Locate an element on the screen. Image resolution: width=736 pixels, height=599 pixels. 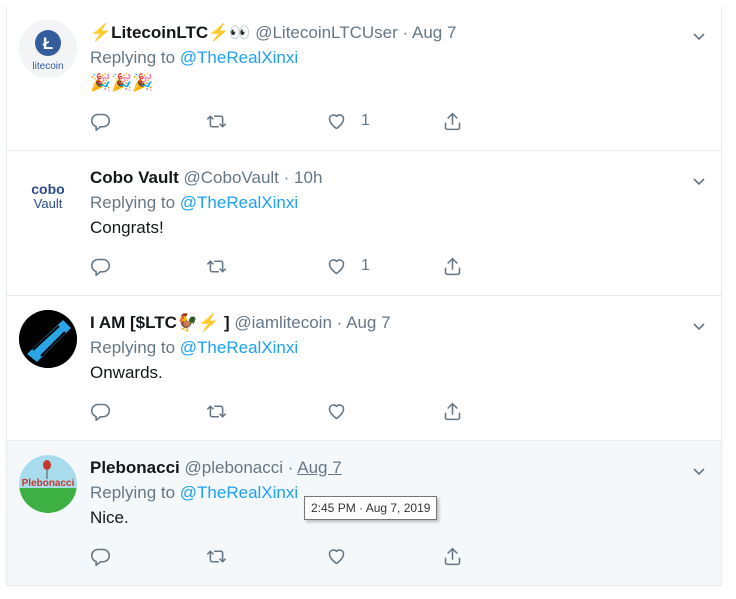
display-name: I AM [$LTC🐓⚡ ] is located at coordinates (160, 322).